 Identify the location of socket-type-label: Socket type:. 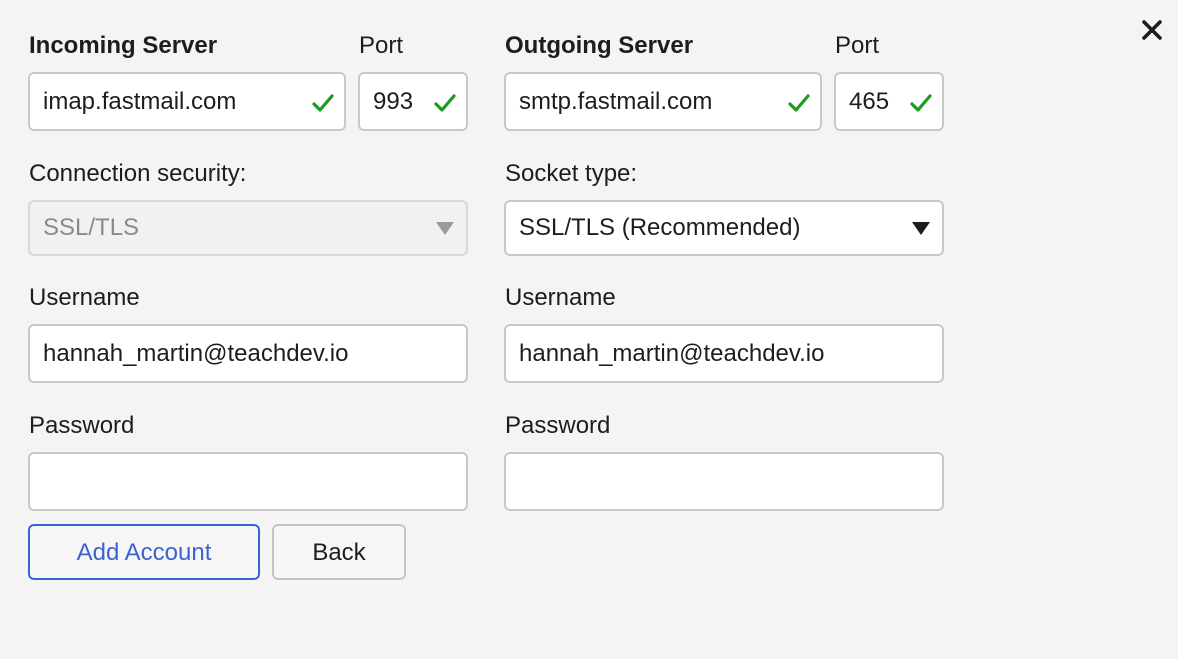
(571, 173).